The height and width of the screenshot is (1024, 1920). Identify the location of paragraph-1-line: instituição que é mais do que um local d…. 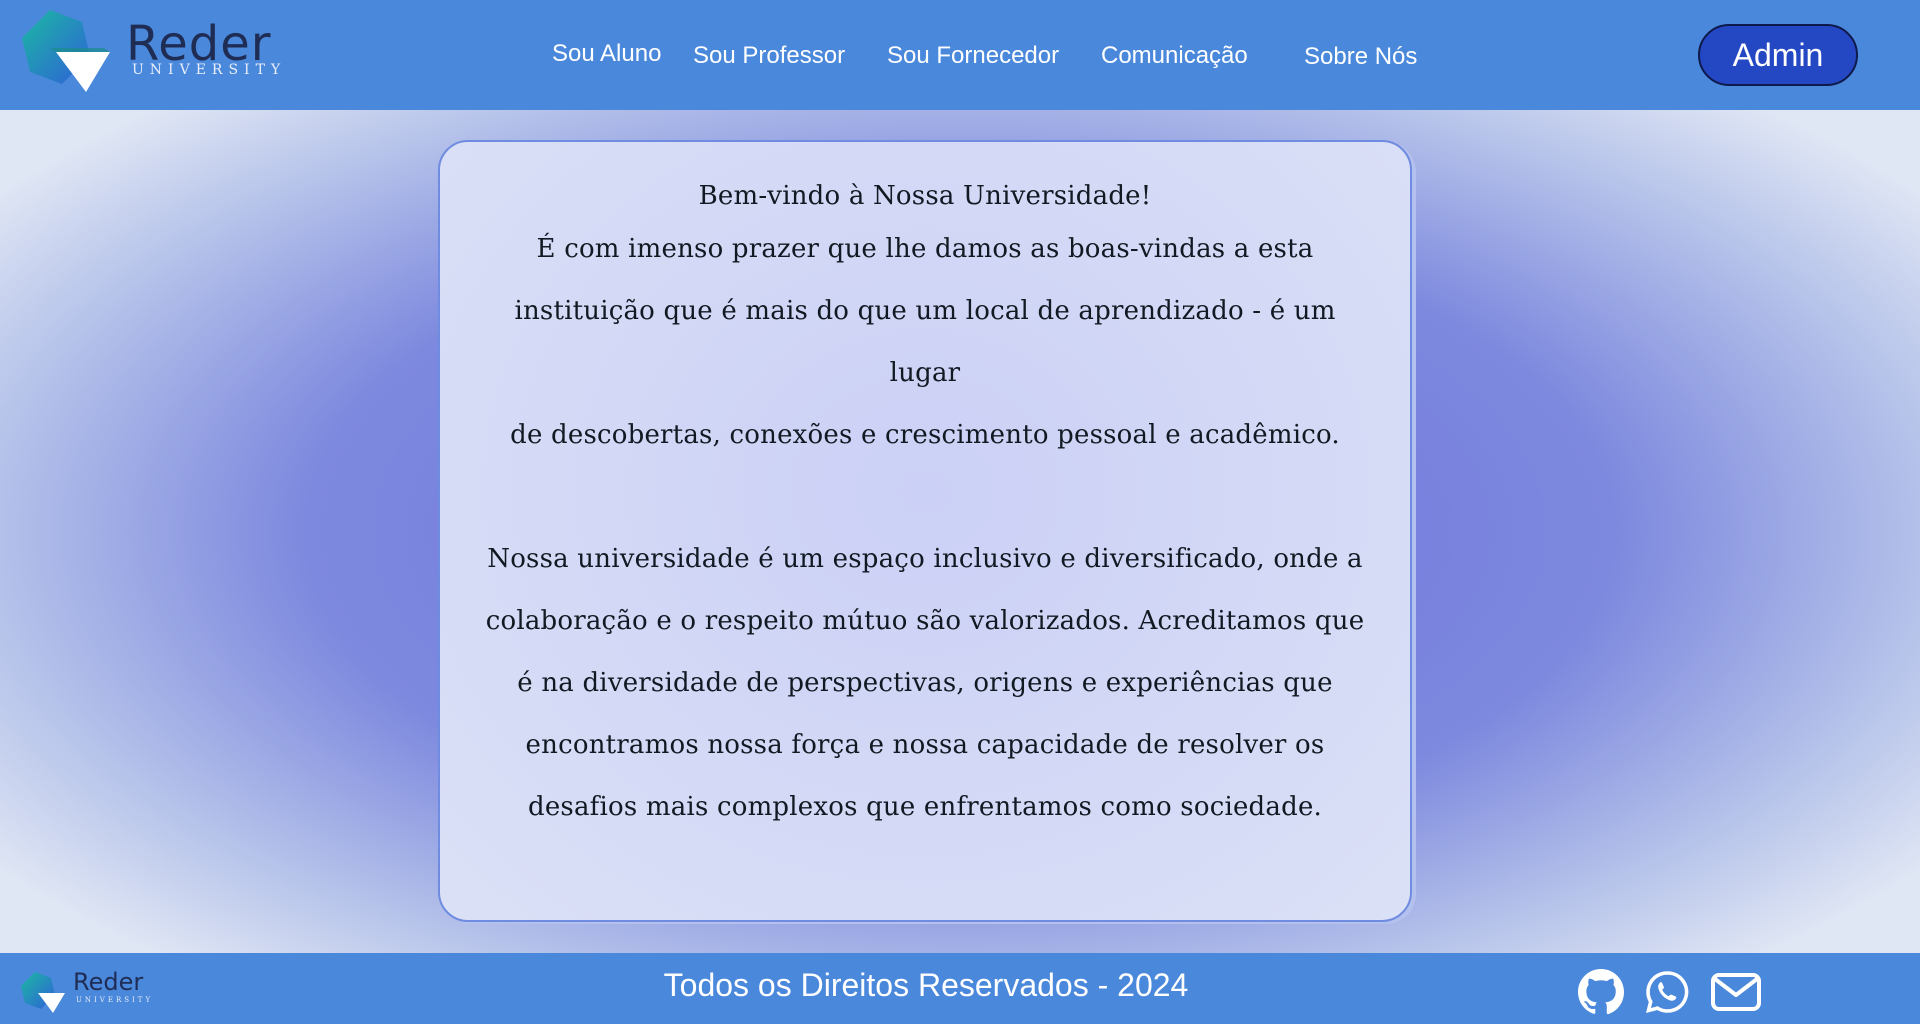
(925, 342).